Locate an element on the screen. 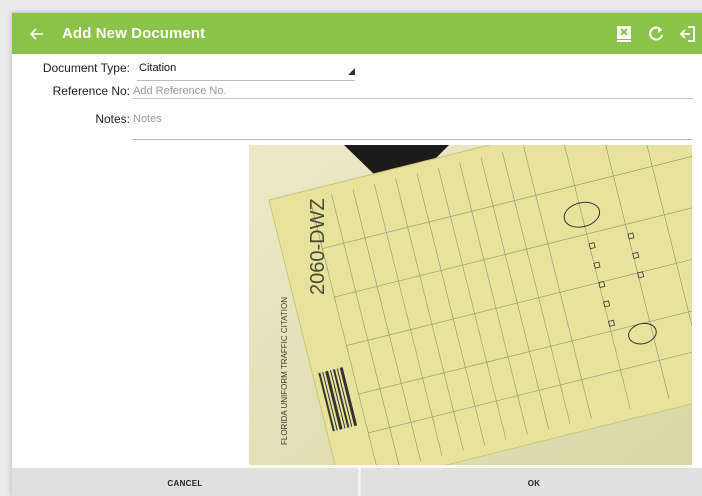 This screenshot has width=702, height=496. document-type-value: Citation is located at coordinates (158, 68).